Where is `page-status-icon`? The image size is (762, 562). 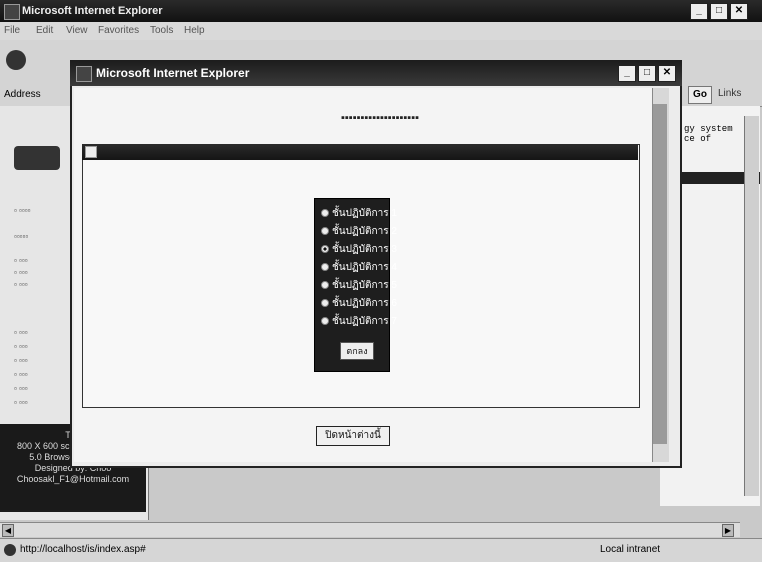 page-status-icon is located at coordinates (10, 550).